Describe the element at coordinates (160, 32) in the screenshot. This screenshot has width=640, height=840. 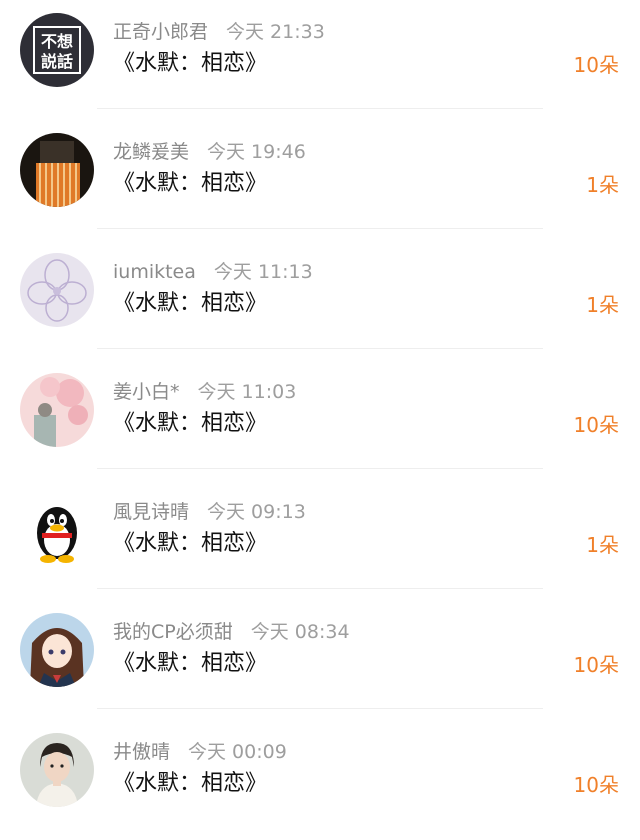
I see `user-name: 正奇小郎君` at that location.